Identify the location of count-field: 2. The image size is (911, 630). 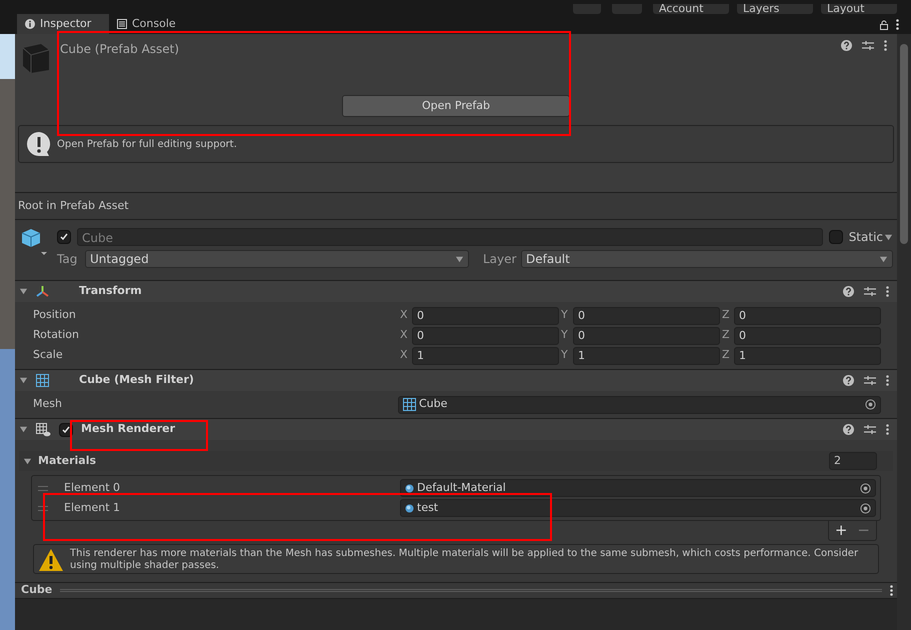
(853, 461).